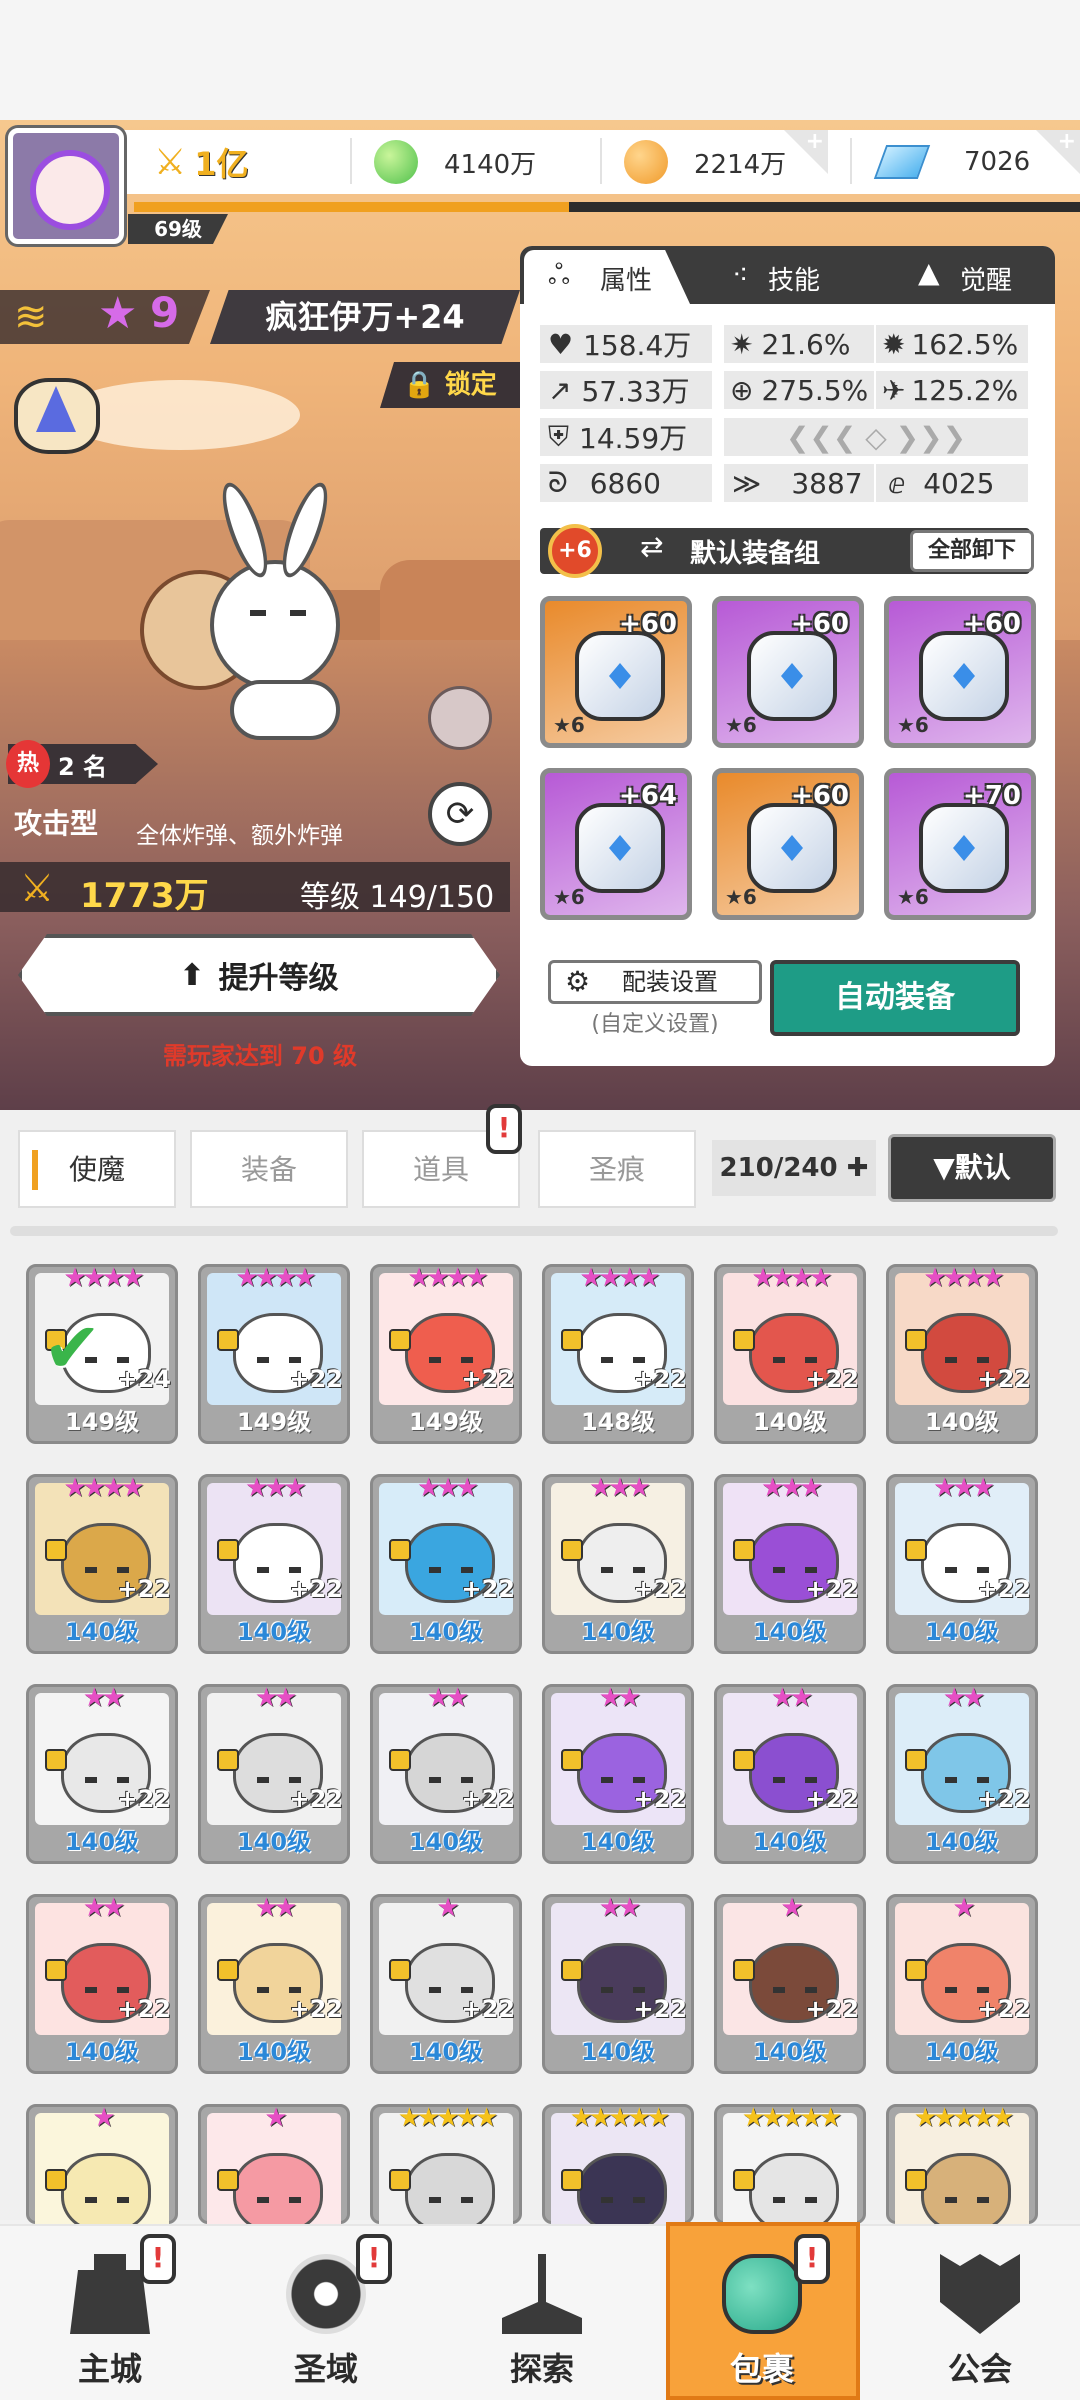  I want to click on stat-def-value: 14.59万, so click(633, 438).